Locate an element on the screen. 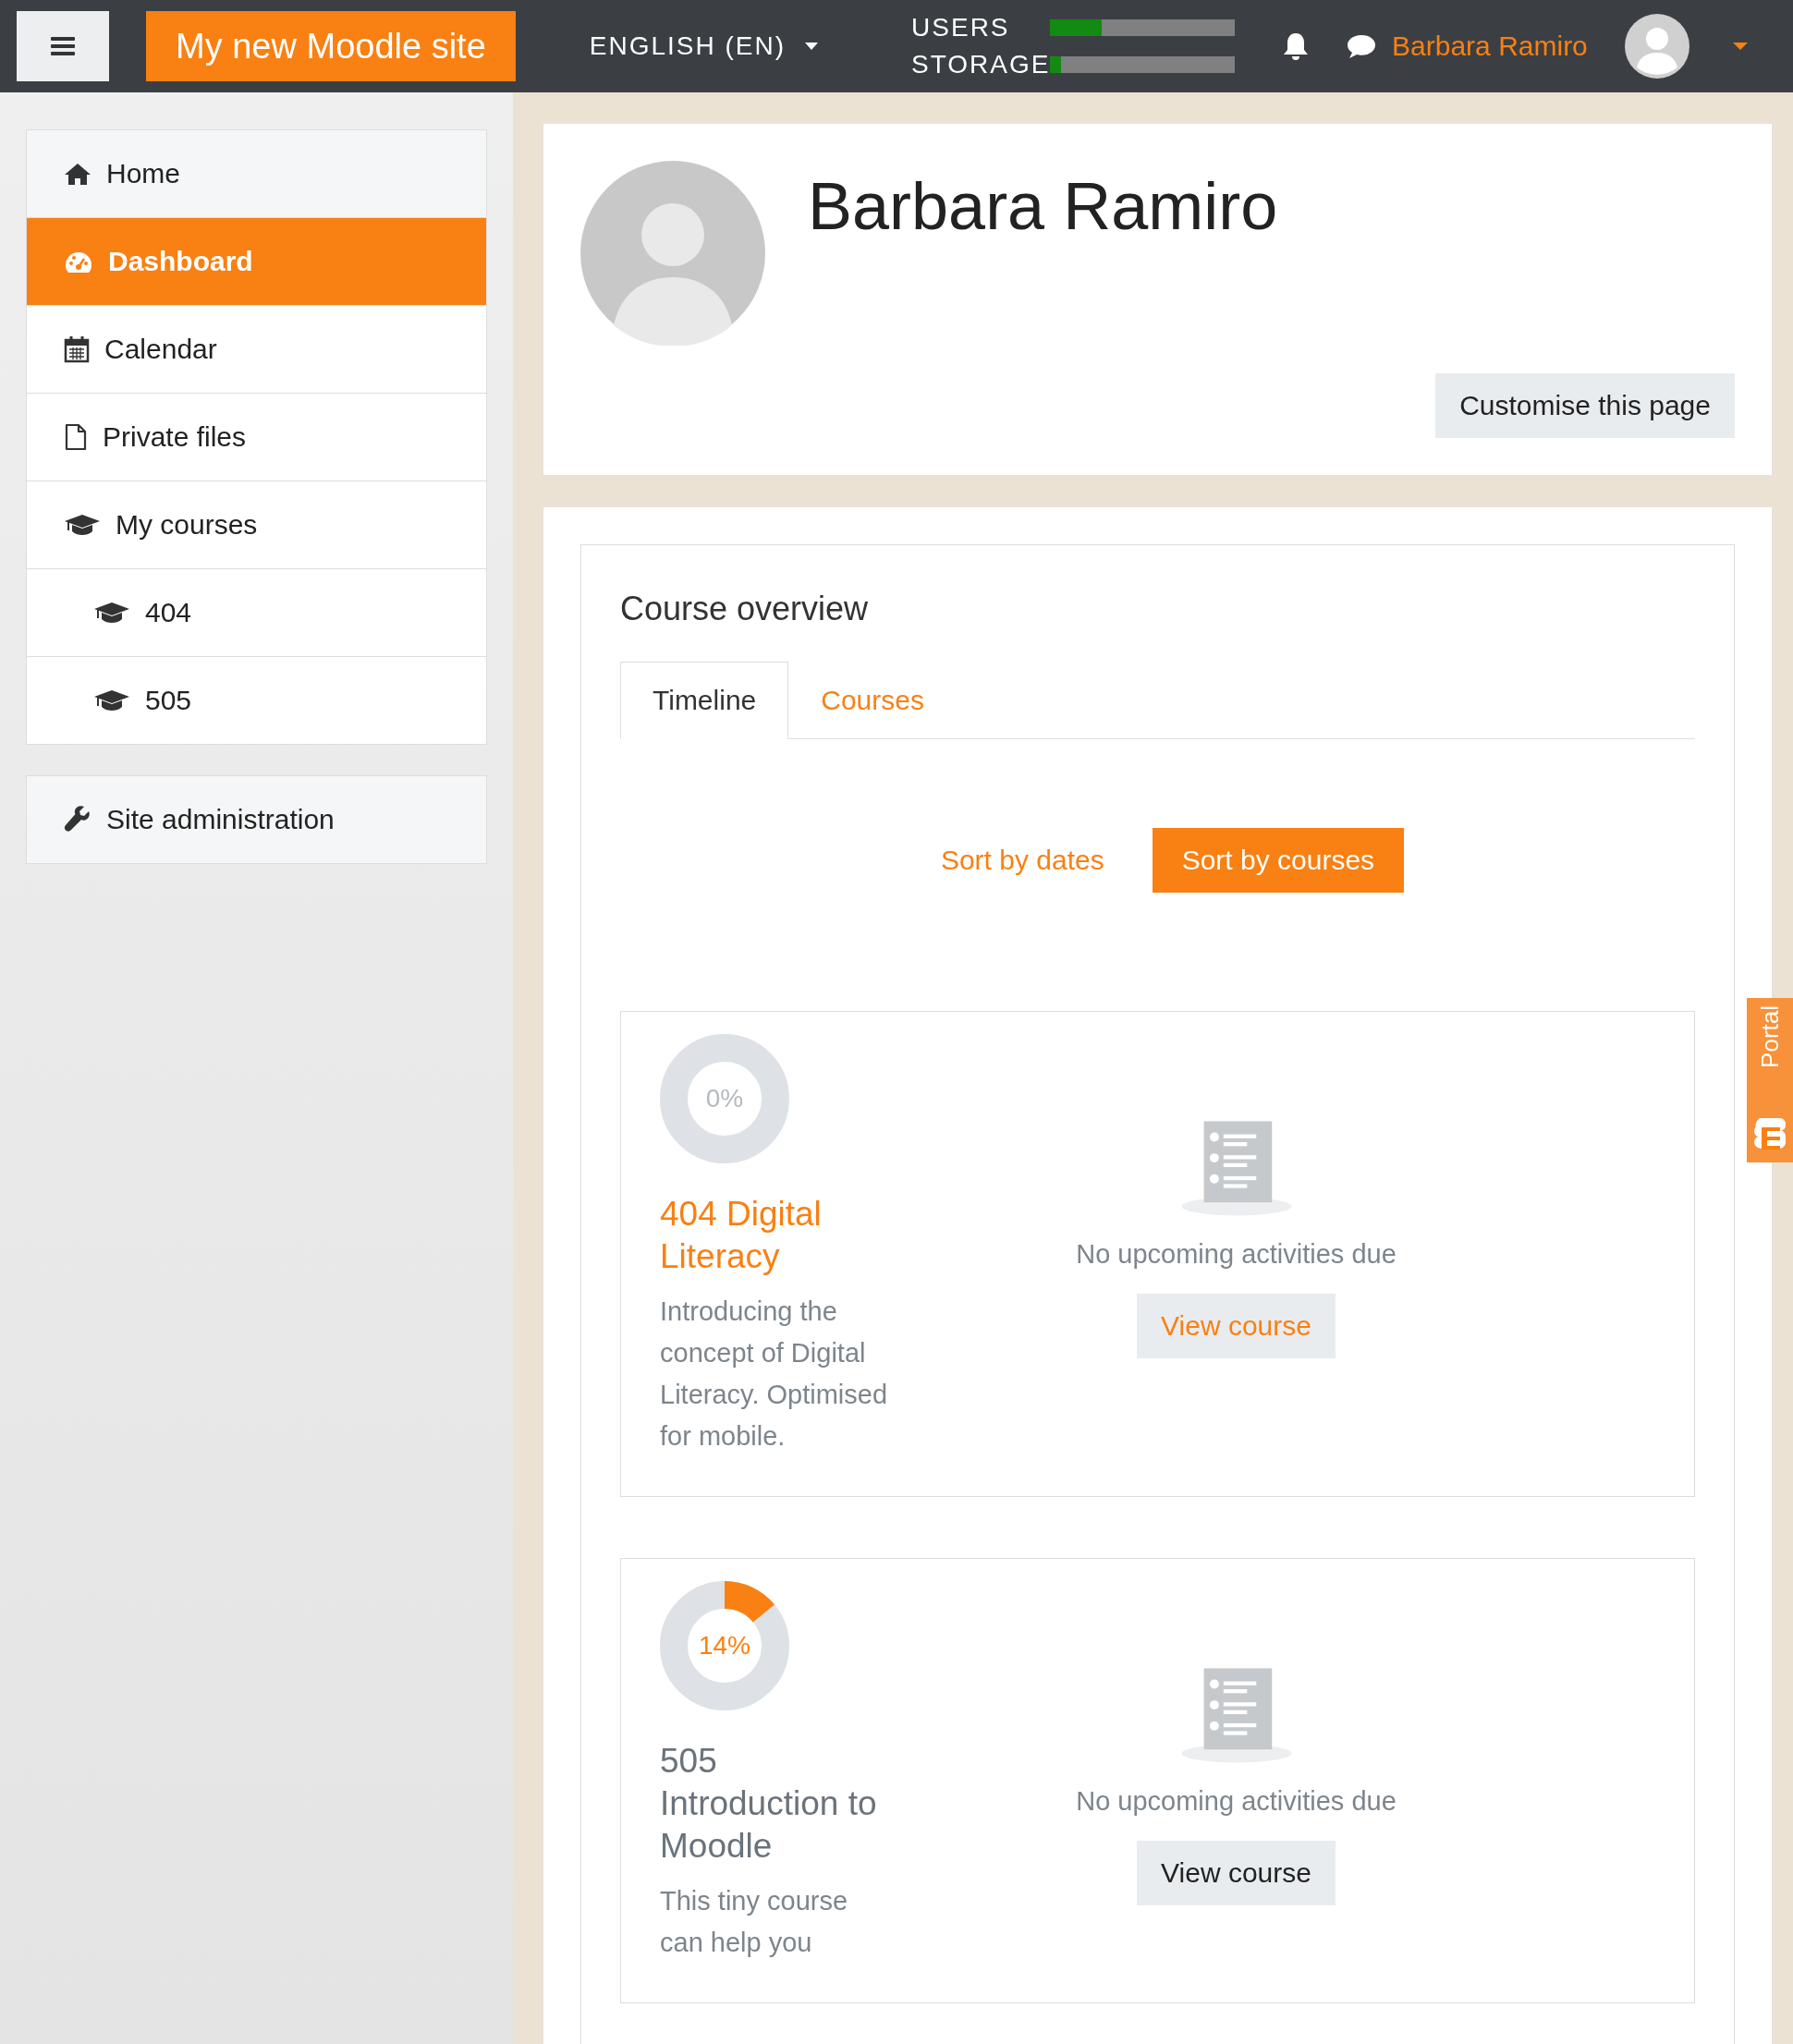  tab: Timeline is located at coordinates (704, 701).